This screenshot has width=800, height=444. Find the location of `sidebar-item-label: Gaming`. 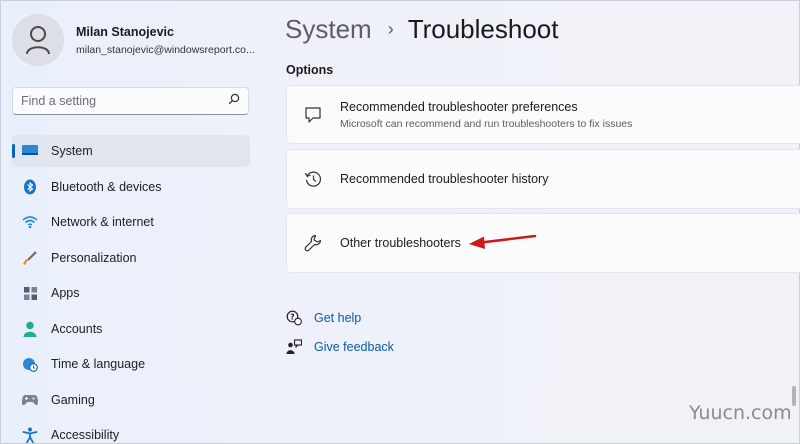

sidebar-item-label: Gaming is located at coordinates (73, 399).